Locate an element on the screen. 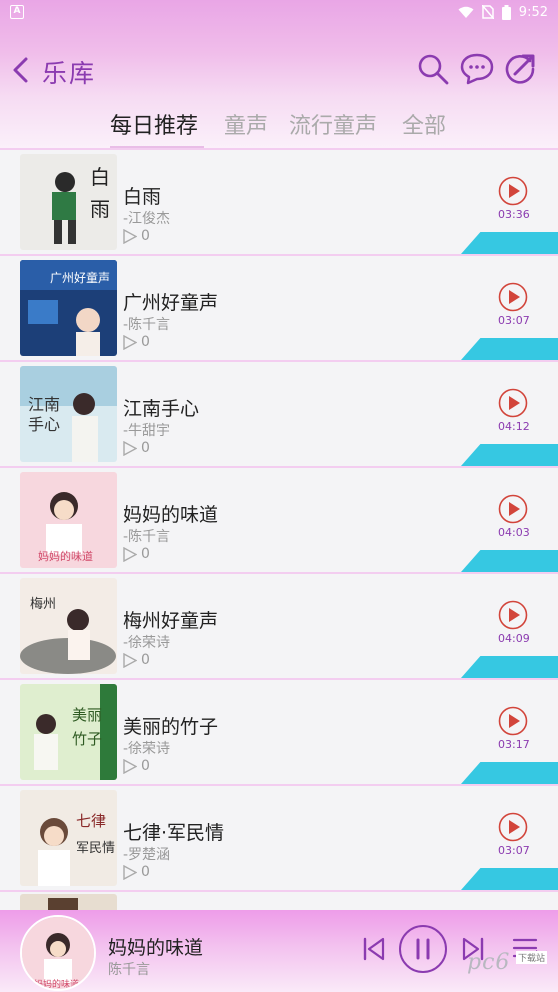  song-row-partial is located at coordinates (279, 900).